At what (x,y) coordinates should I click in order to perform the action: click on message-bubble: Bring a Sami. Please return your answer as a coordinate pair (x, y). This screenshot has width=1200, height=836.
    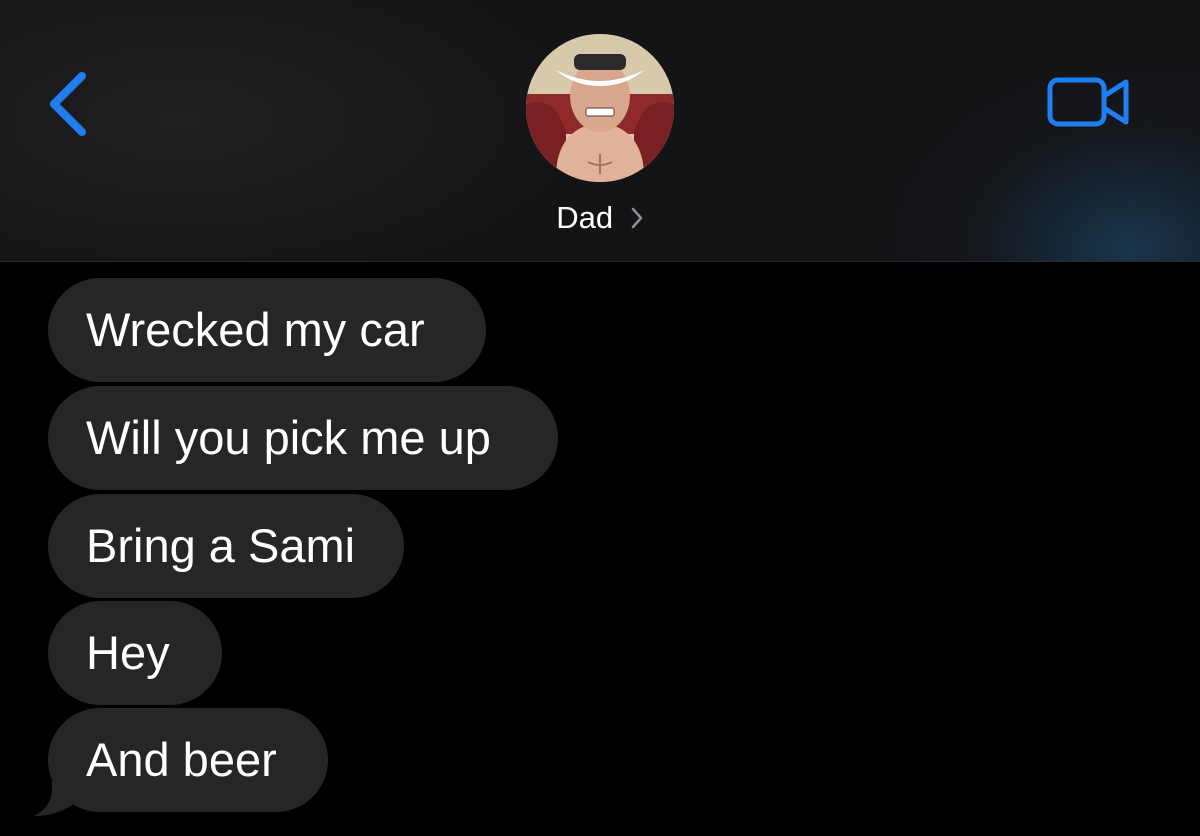
    Looking at the image, I should click on (226, 546).